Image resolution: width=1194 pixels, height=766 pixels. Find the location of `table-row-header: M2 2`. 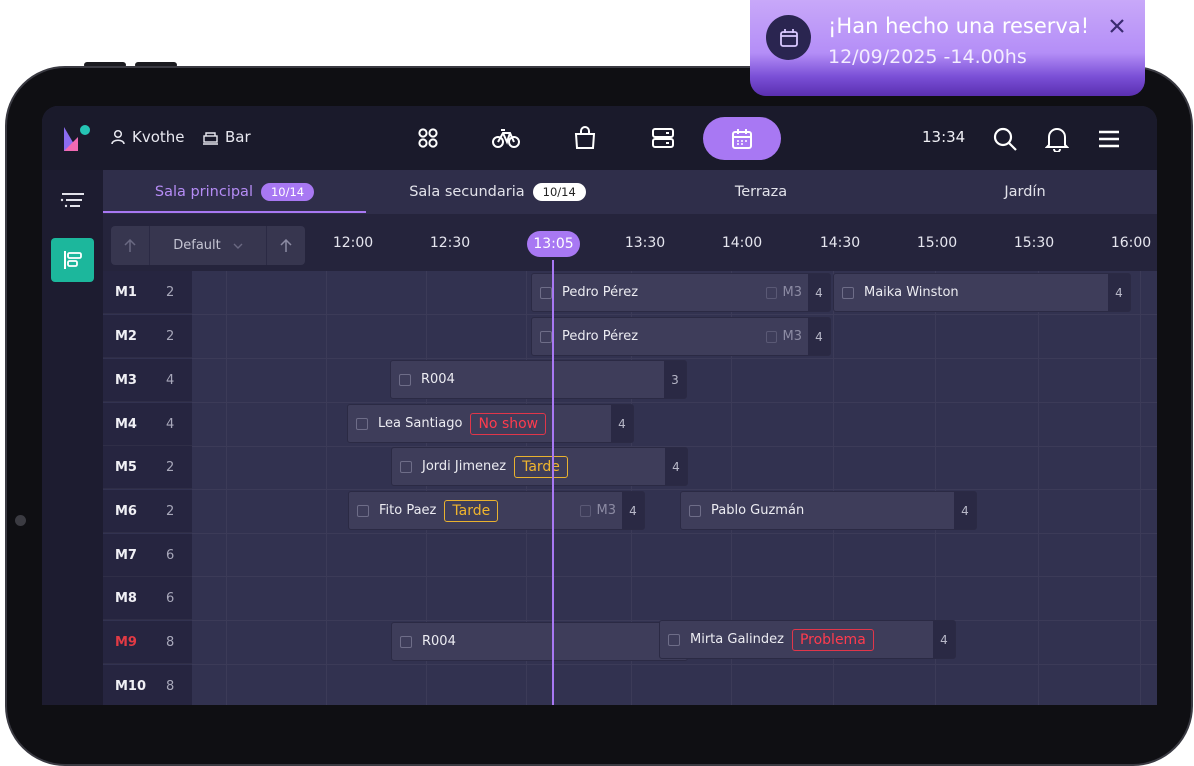

table-row-header: M2 2 is located at coordinates (147, 336).